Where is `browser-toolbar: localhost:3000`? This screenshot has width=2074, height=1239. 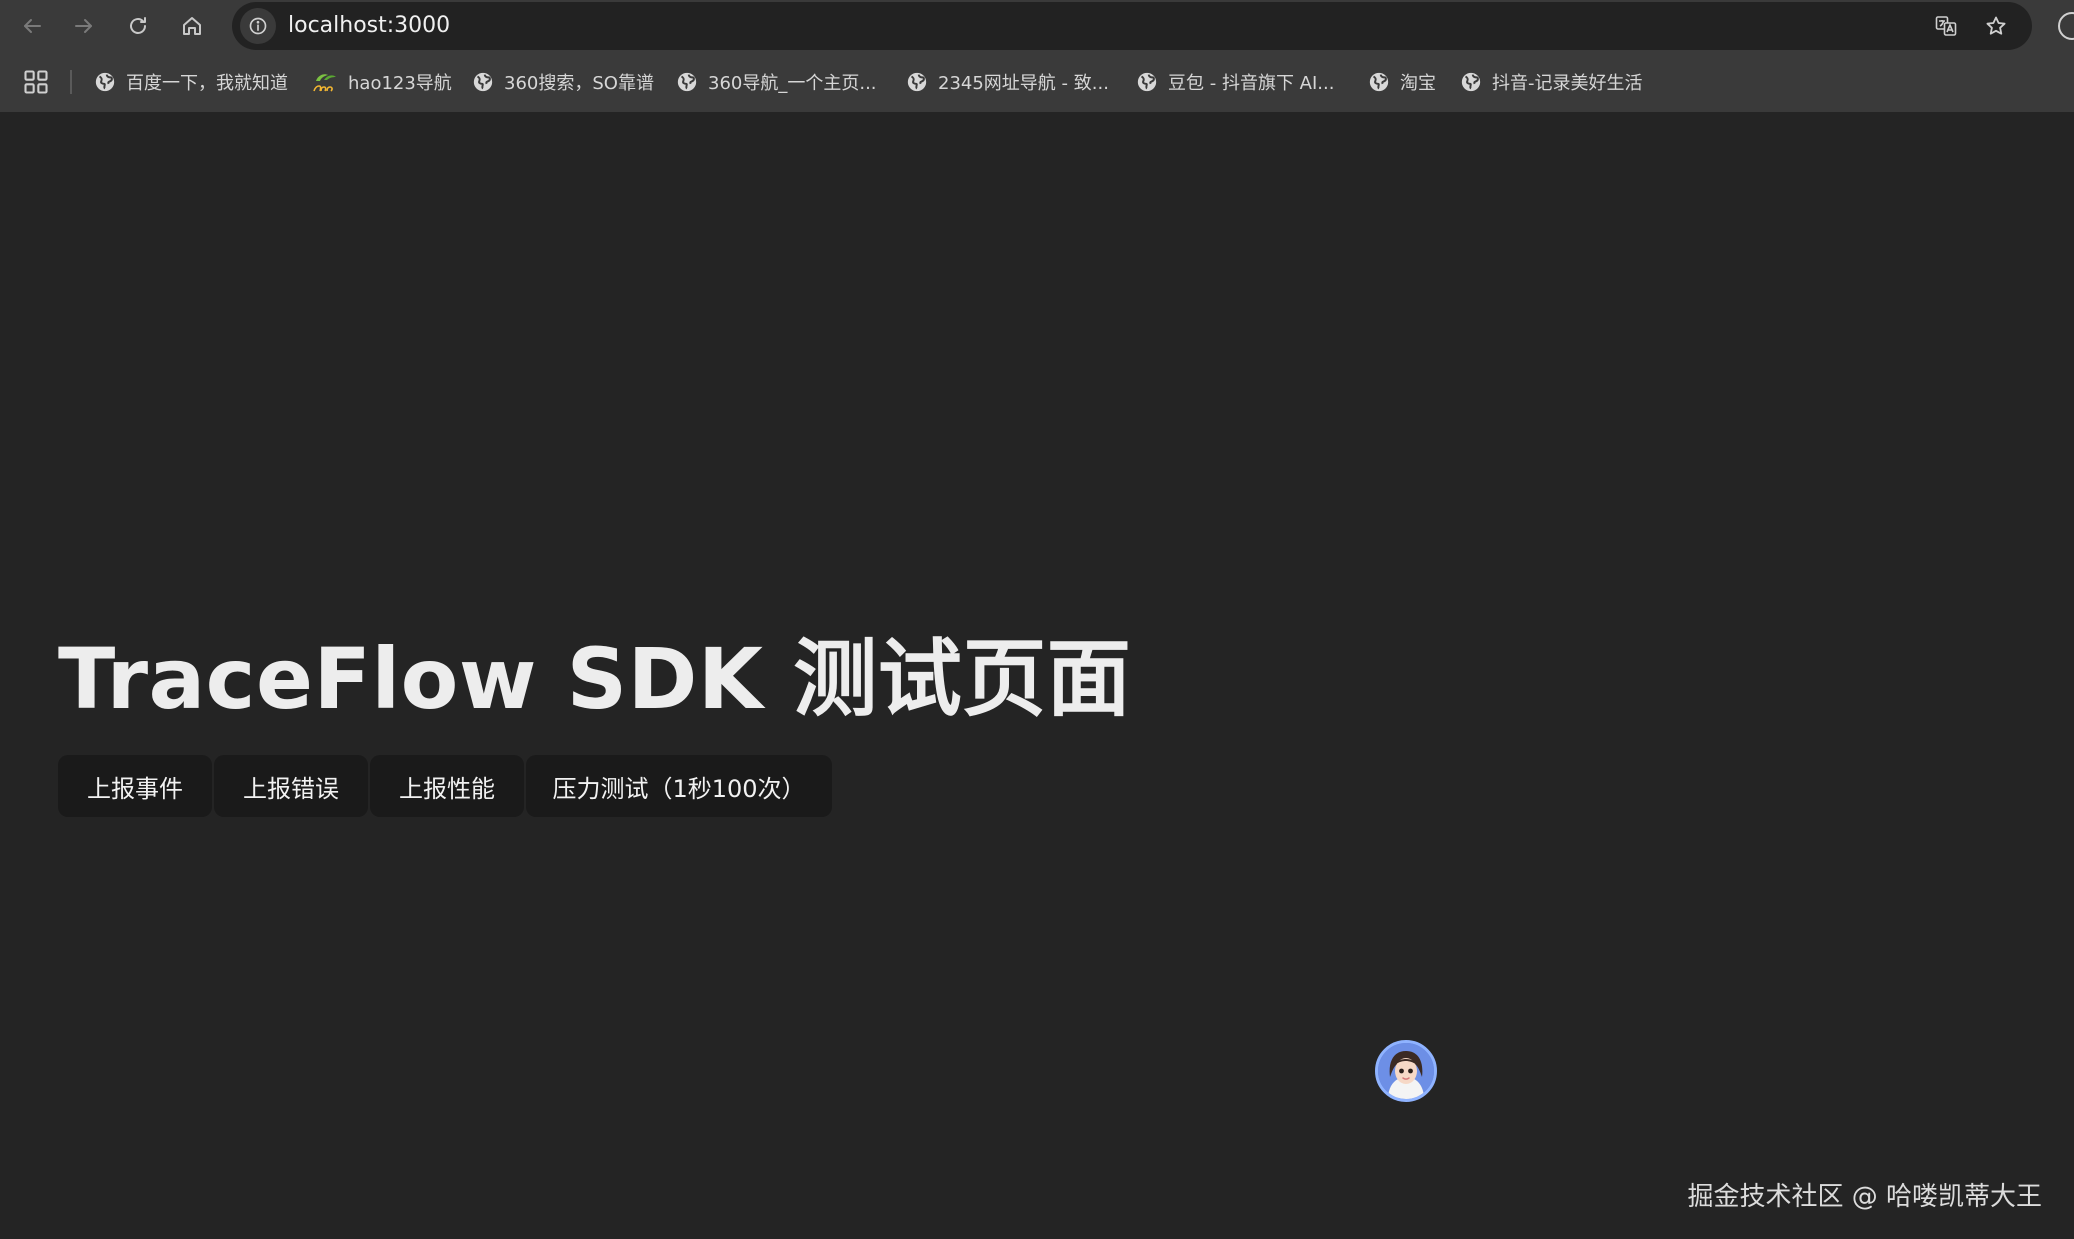
browser-toolbar: localhost:3000 is located at coordinates (1037, 26).